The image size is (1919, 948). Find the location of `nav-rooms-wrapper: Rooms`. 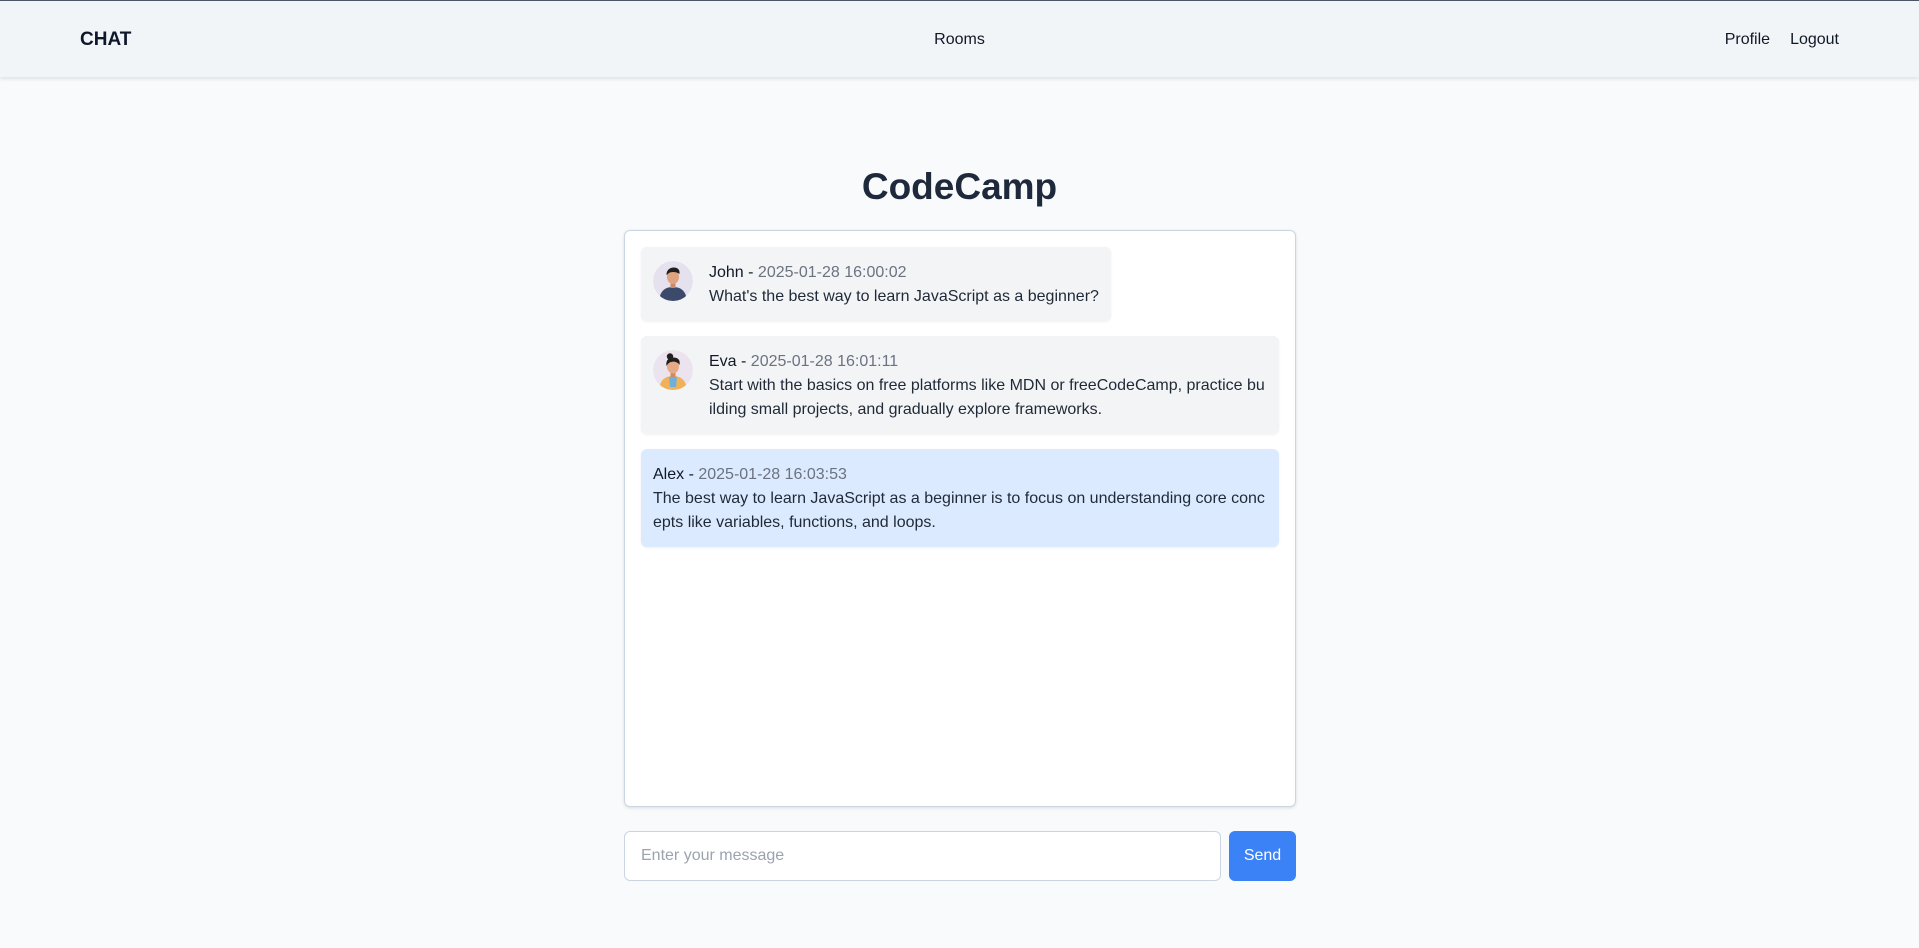

nav-rooms-wrapper: Rooms is located at coordinates (959, 40).